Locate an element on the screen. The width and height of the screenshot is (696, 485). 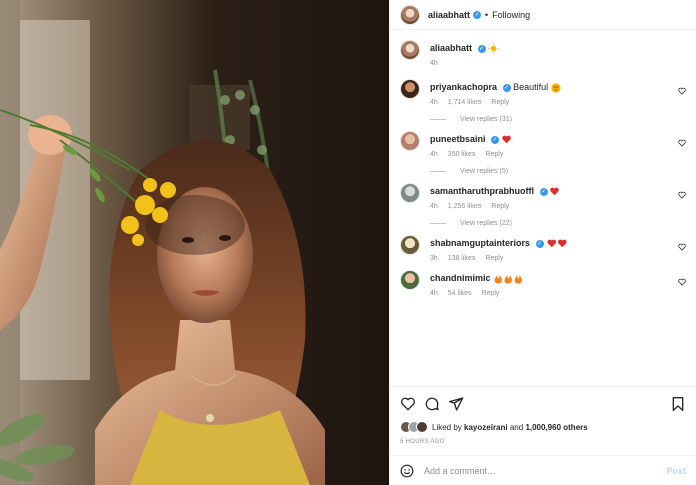
comment-username: samantharuthprabhuoffl is located at coordinates (482, 191).